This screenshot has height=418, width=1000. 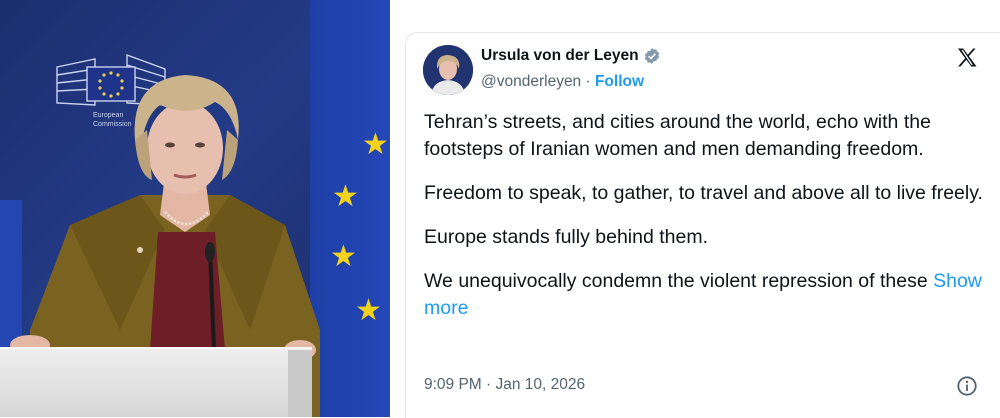 I want to click on info-icon, so click(x=967, y=386).